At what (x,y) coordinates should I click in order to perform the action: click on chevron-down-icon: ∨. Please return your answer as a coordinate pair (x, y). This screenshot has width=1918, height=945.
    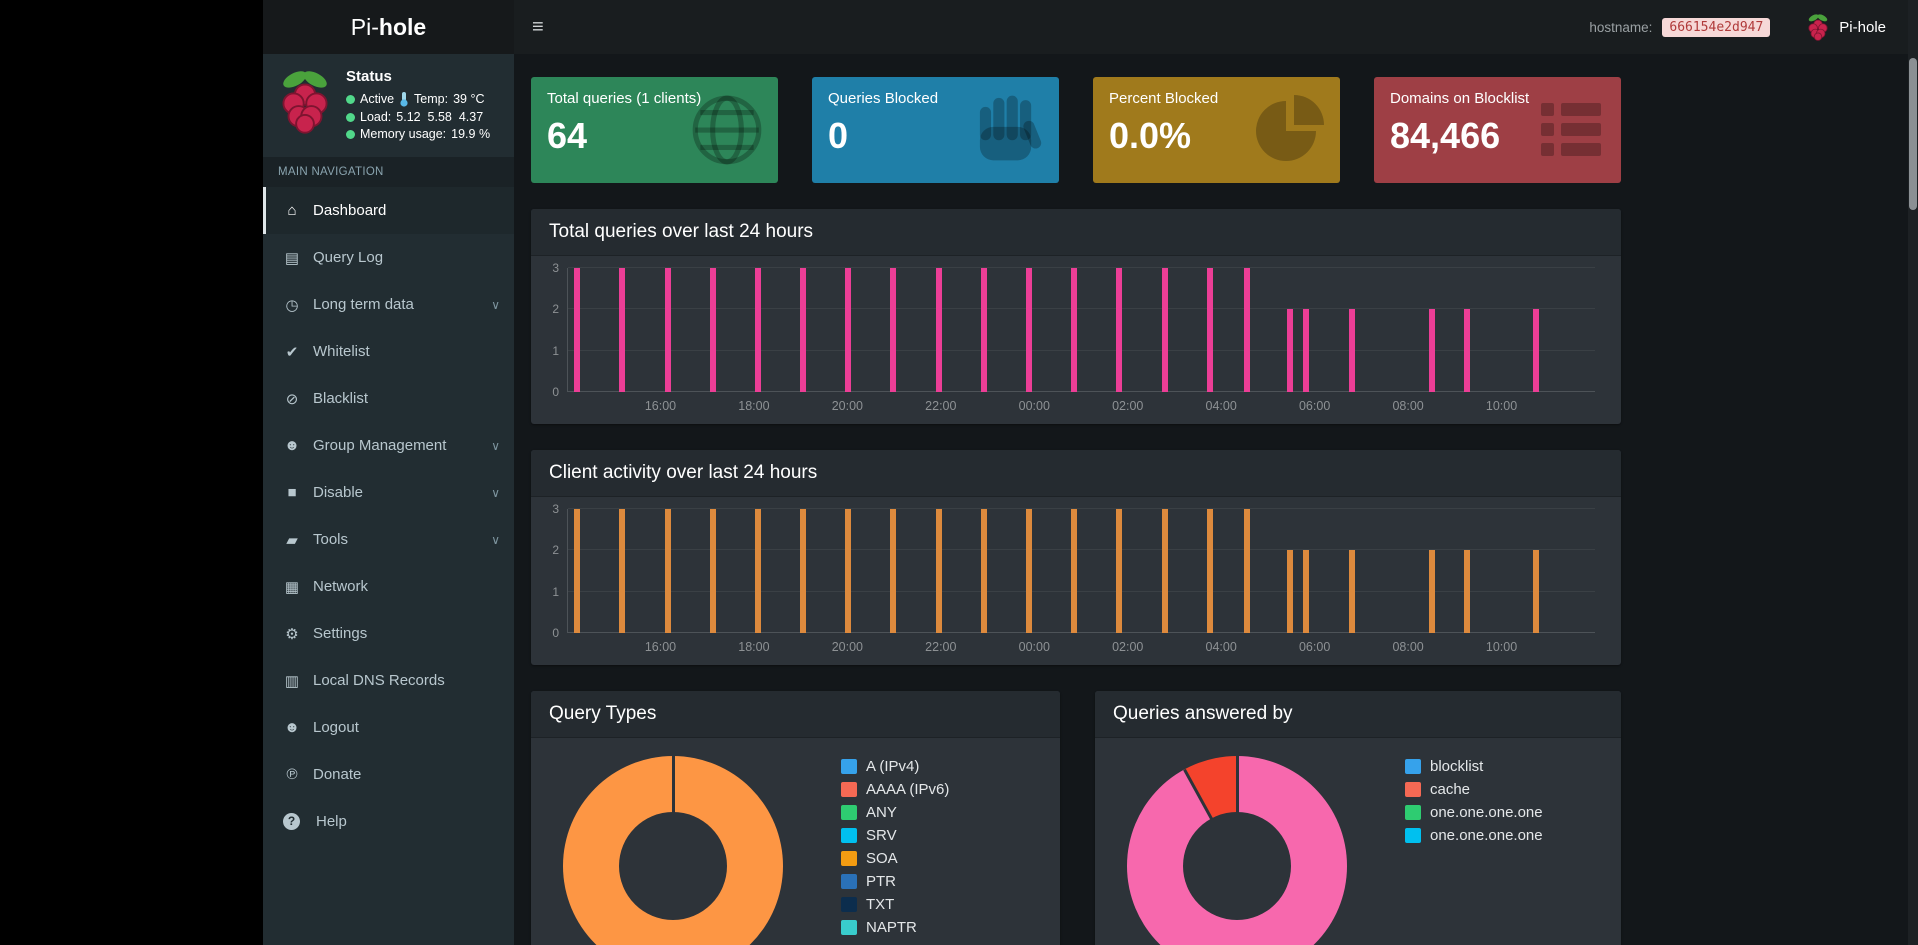
    Looking at the image, I should click on (495, 539).